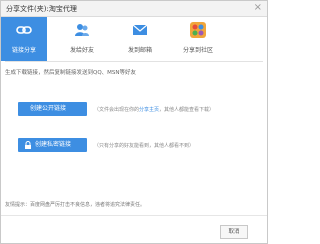  Describe the element at coordinates (134, 215) in the screenshot. I see `footer-divider` at that location.